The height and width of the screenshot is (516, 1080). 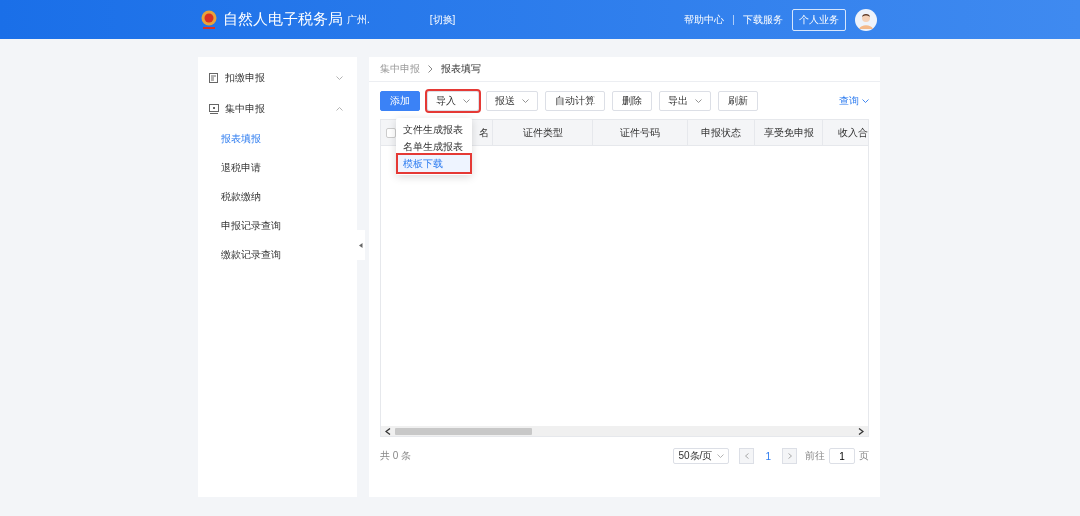 What do you see at coordinates (358, 19) in the screenshot?
I see `region-label: 广州.` at bounding box center [358, 19].